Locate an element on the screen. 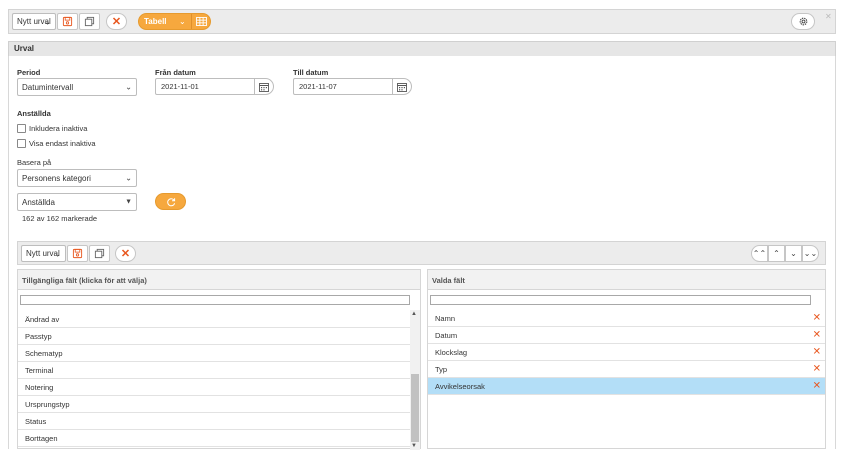 Image resolution: width=845 pixels, height=450 pixels. available-field-label: Ursprungstyp is located at coordinates (47, 404).